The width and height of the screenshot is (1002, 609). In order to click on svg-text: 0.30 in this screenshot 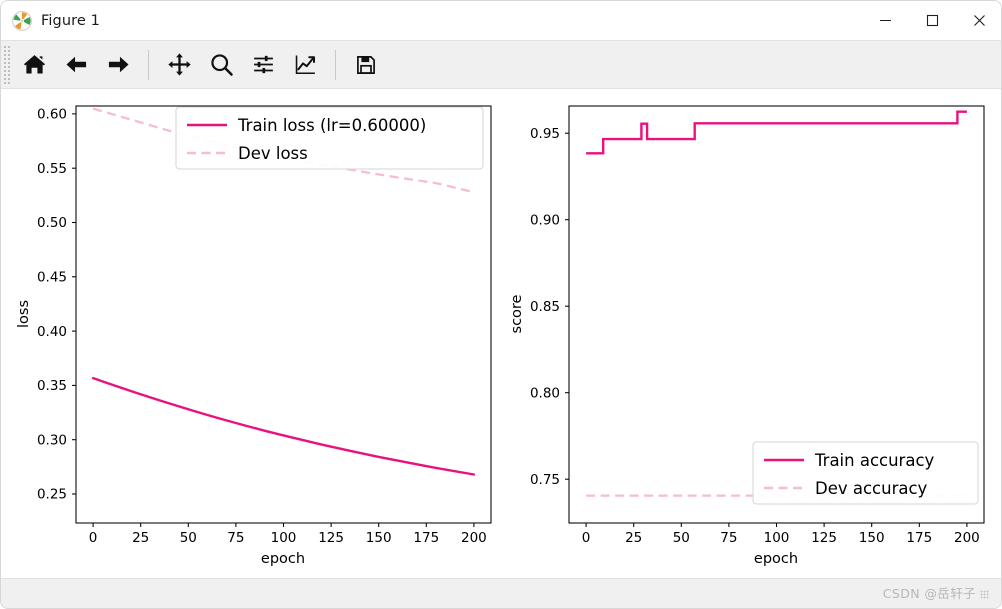, I will do `click(52, 440)`.